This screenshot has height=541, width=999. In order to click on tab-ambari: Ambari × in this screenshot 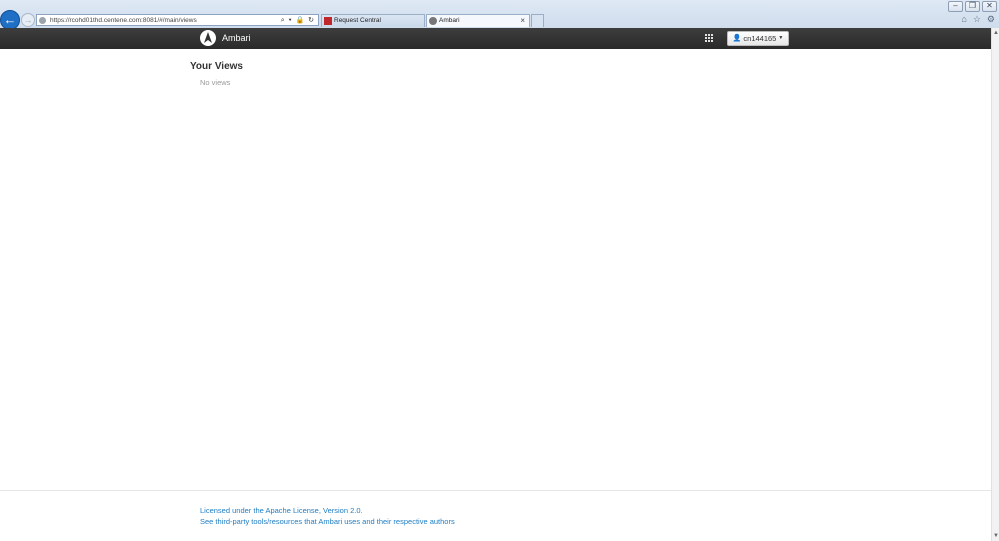, I will do `click(478, 20)`.